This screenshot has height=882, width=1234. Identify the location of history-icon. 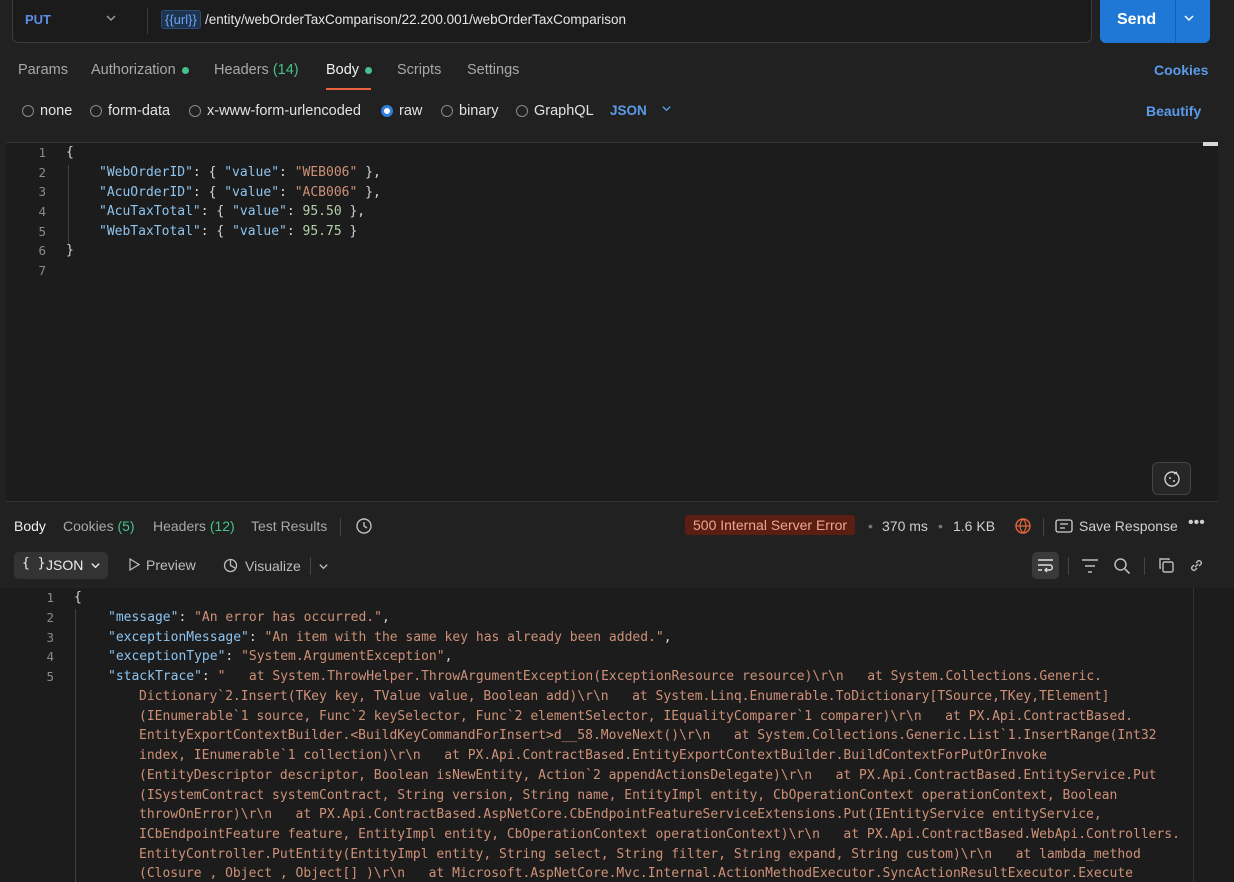
(364, 527).